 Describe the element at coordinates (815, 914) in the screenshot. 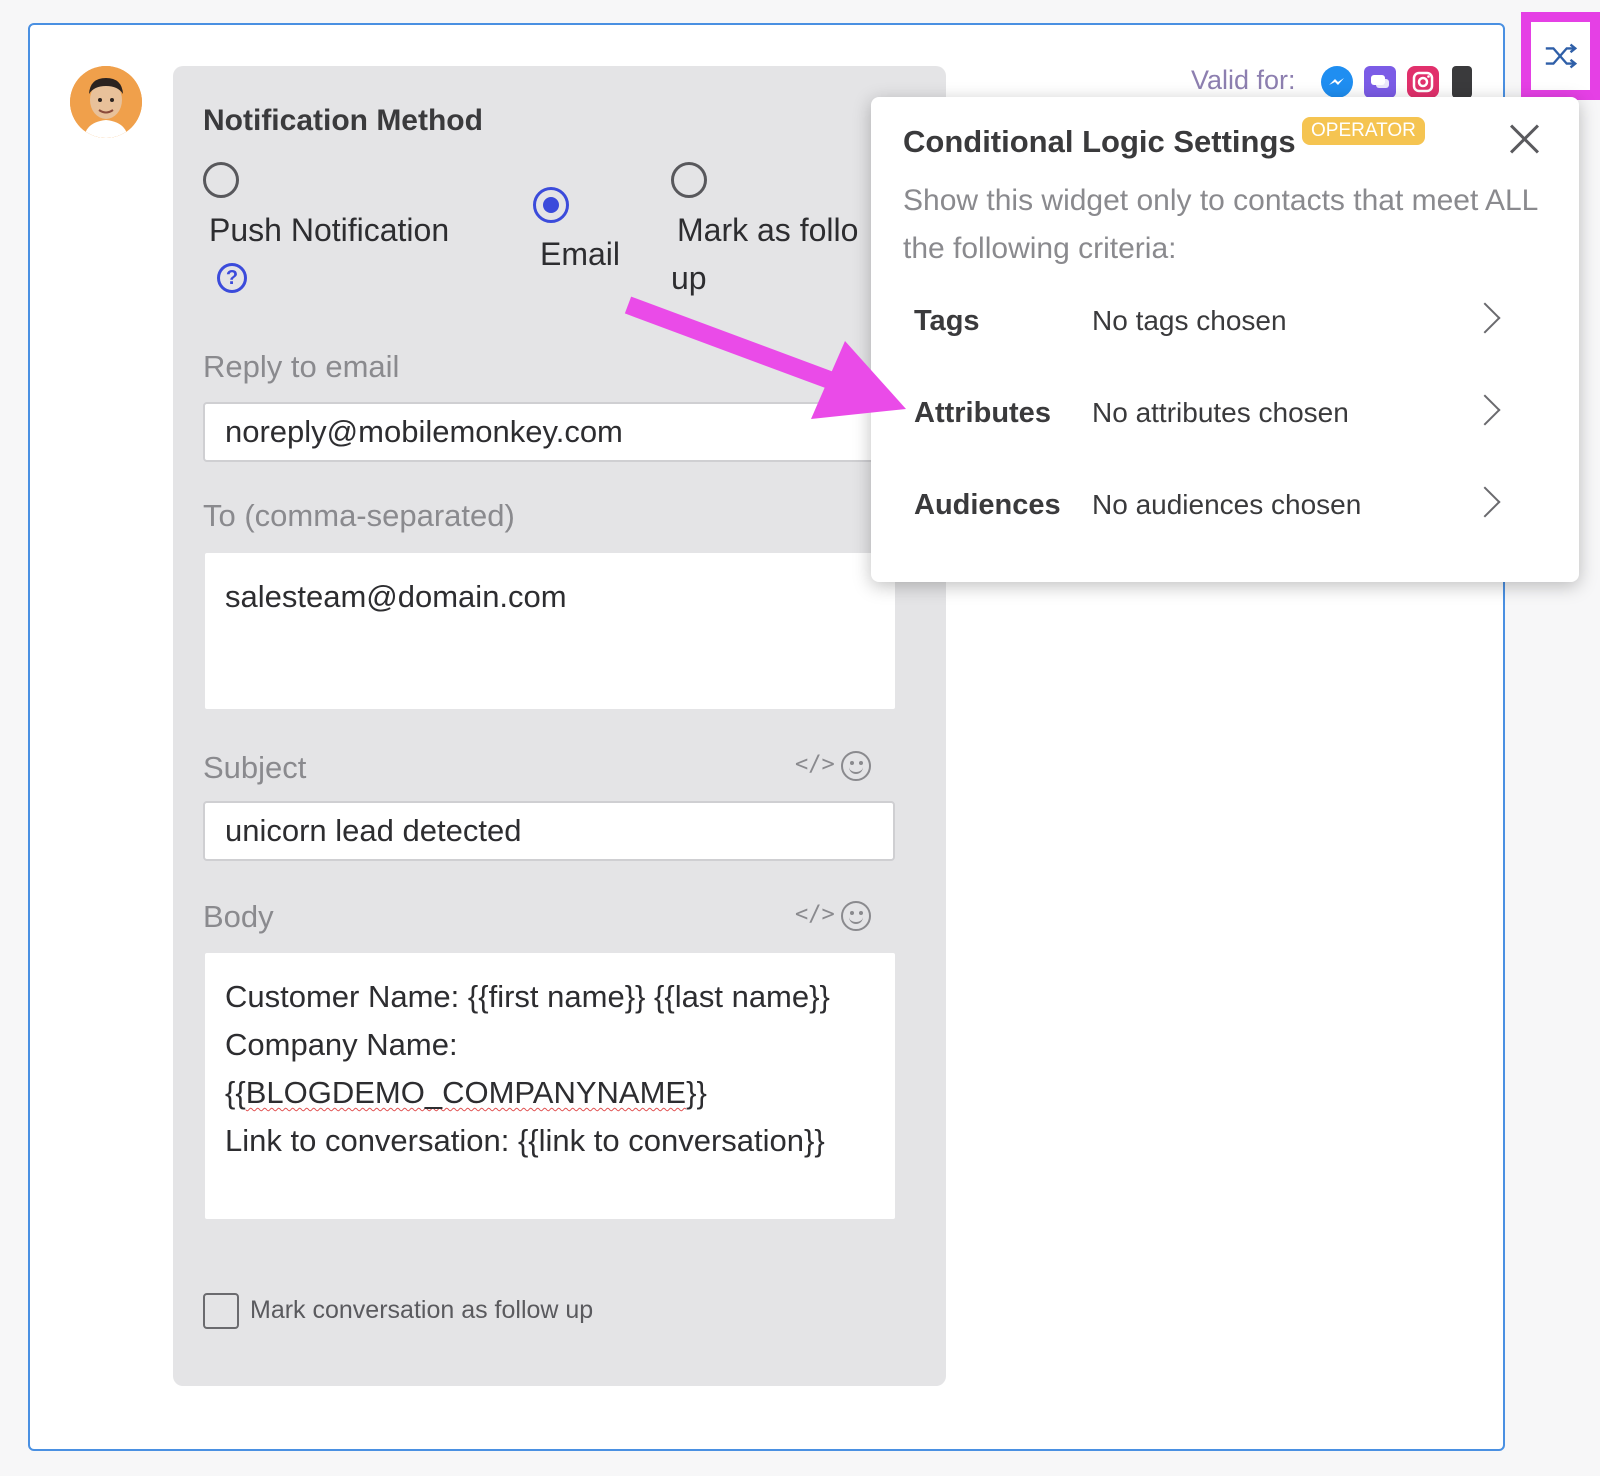

I see `body-code-icon: </>` at that location.